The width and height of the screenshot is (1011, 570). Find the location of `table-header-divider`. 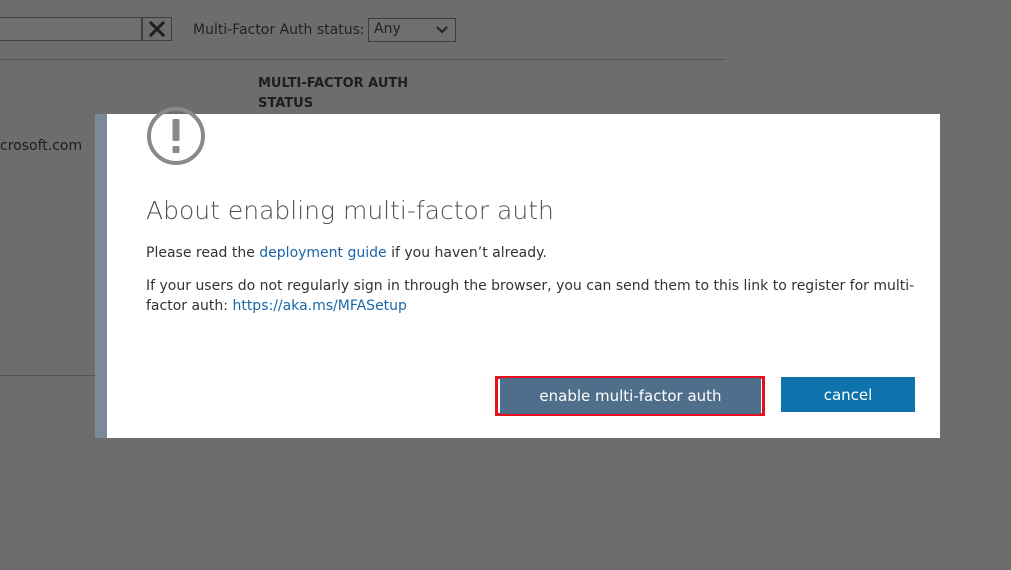

table-header-divider is located at coordinates (362, 59).